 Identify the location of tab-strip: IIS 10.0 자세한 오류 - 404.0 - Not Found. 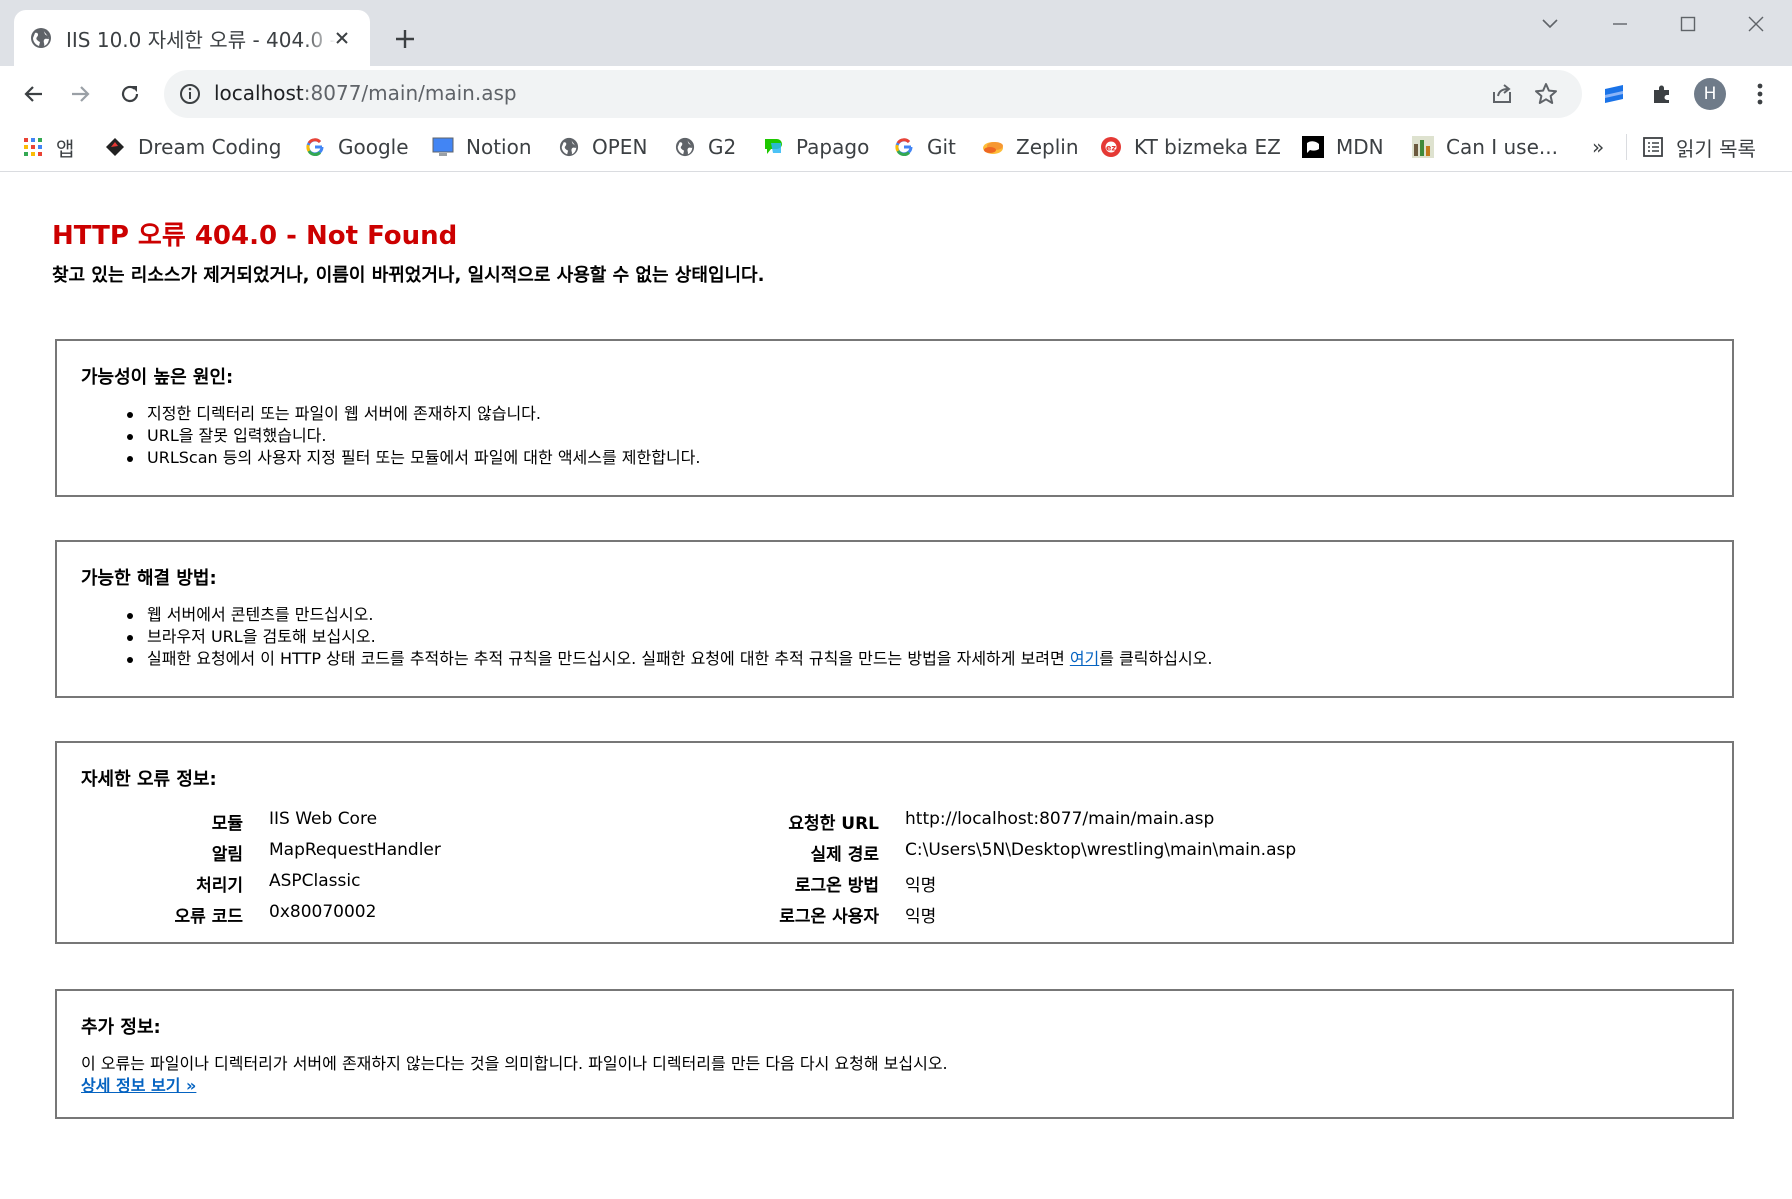
(896, 33).